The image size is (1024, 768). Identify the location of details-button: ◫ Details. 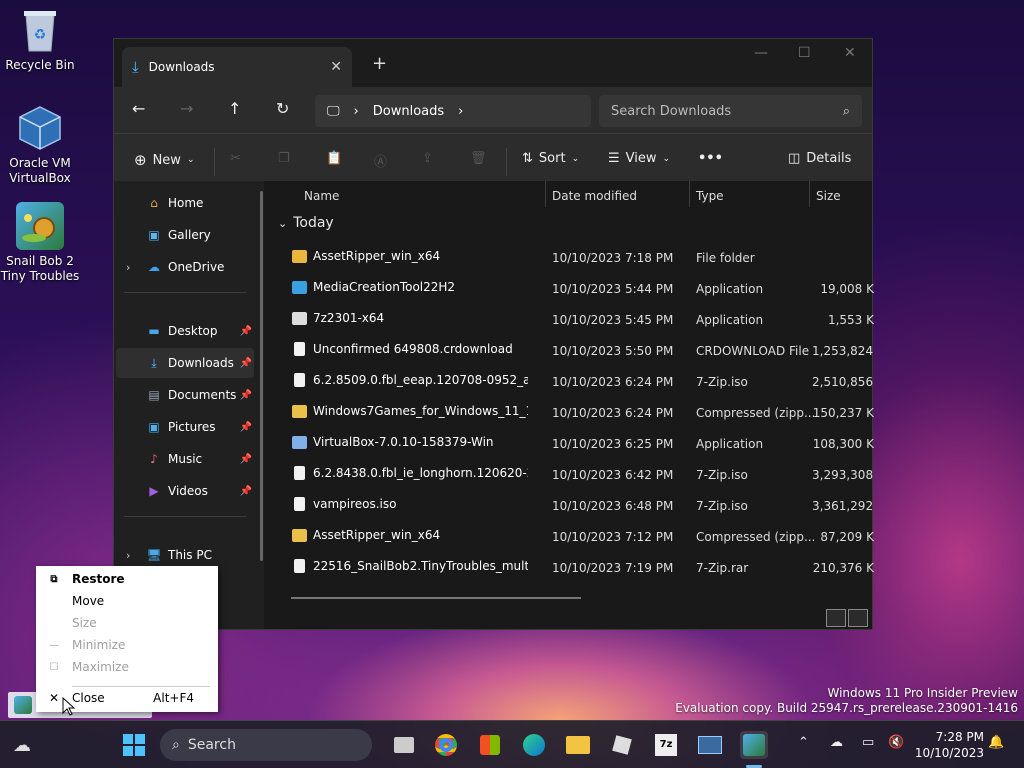
(819, 158).